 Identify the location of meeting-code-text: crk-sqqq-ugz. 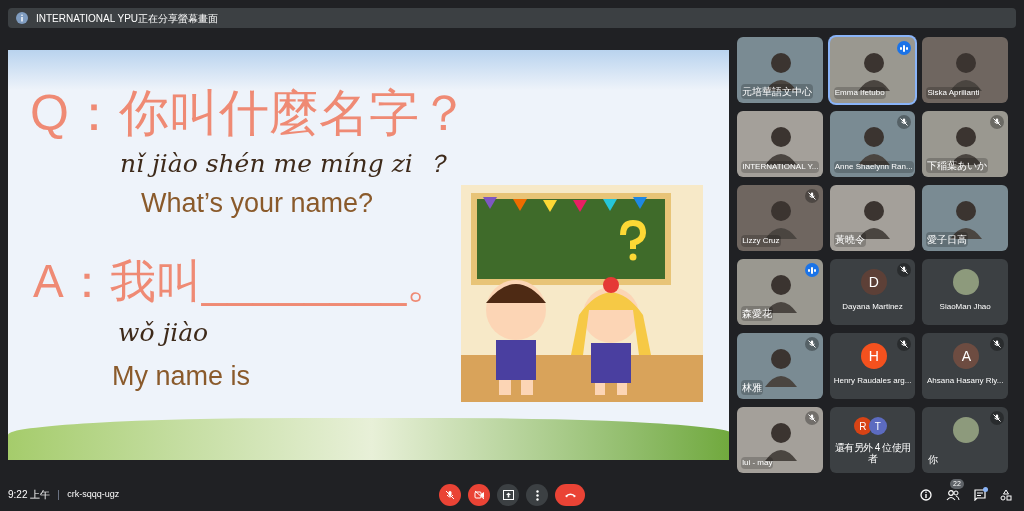
(93, 494).